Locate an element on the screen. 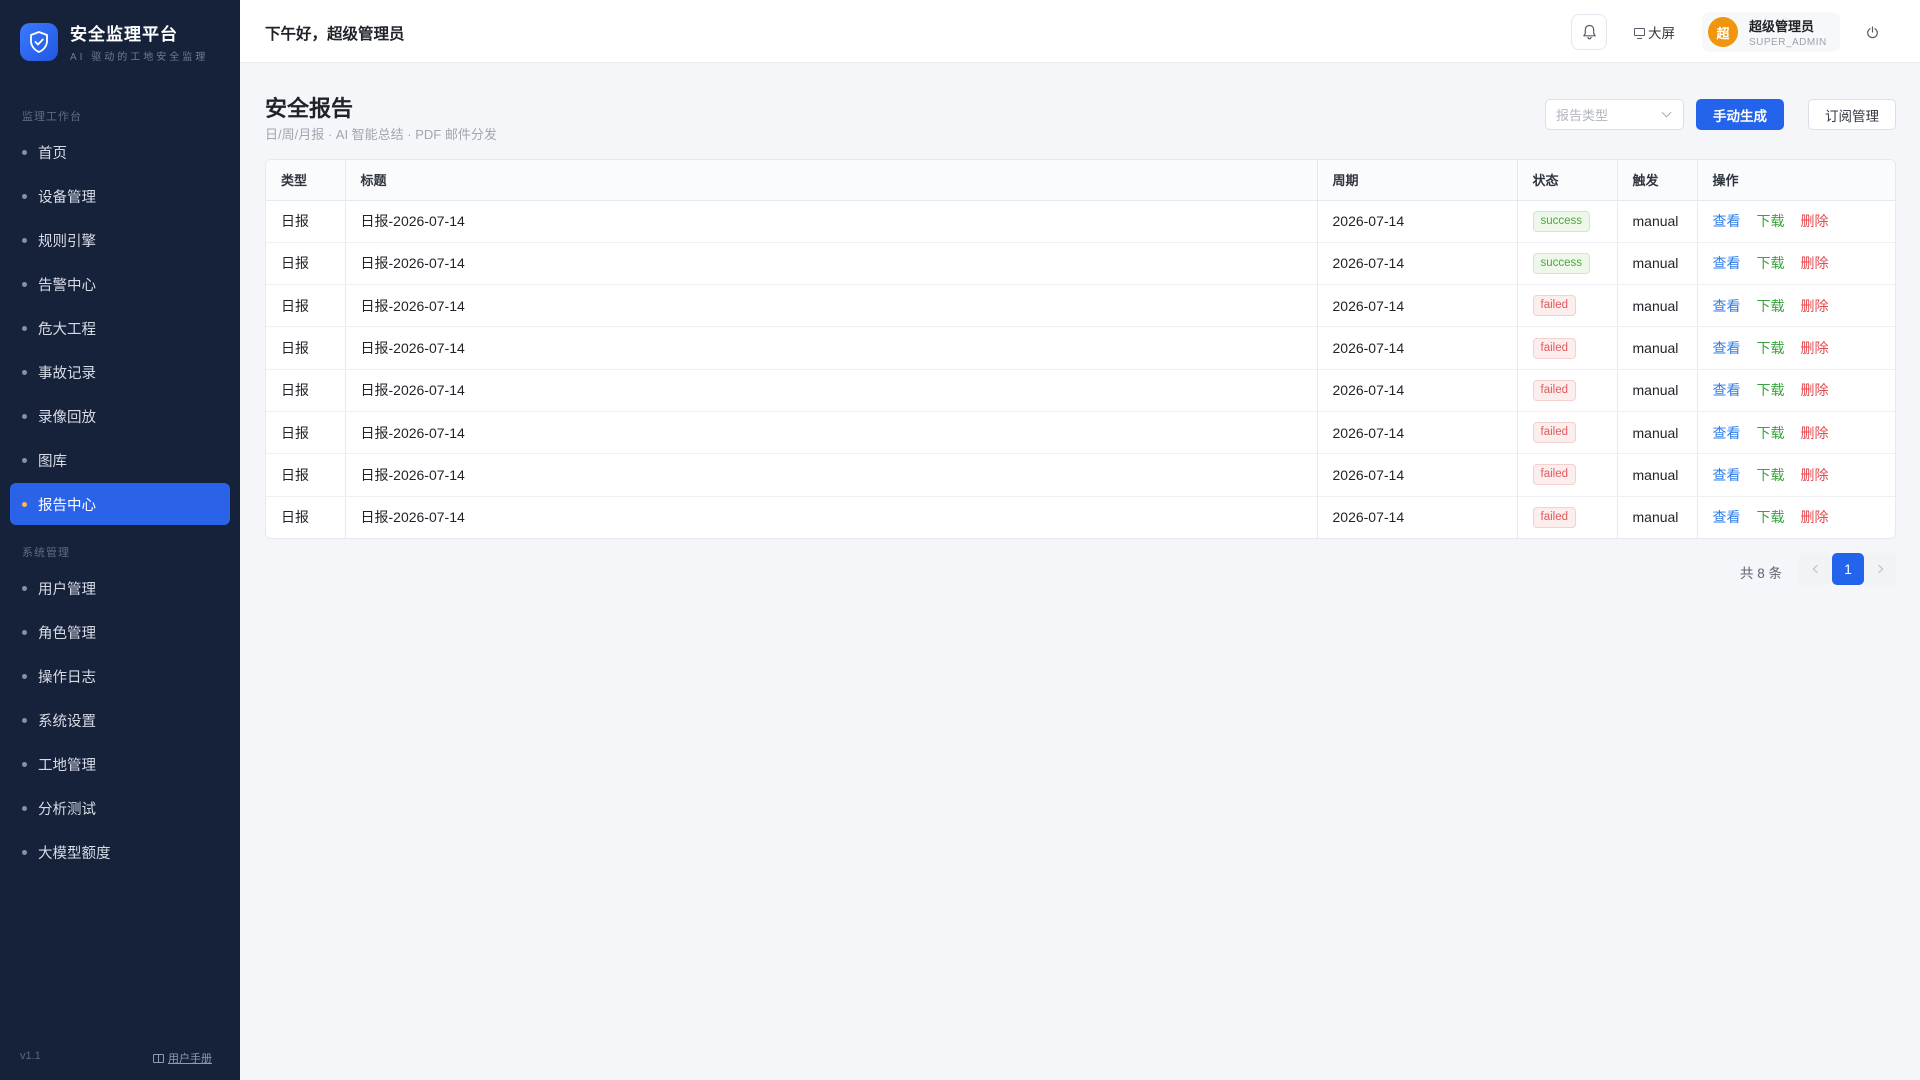 Image resolution: width=1920 pixels, height=1080 pixels. sidebar-item: 首页 is located at coordinates (120, 152).